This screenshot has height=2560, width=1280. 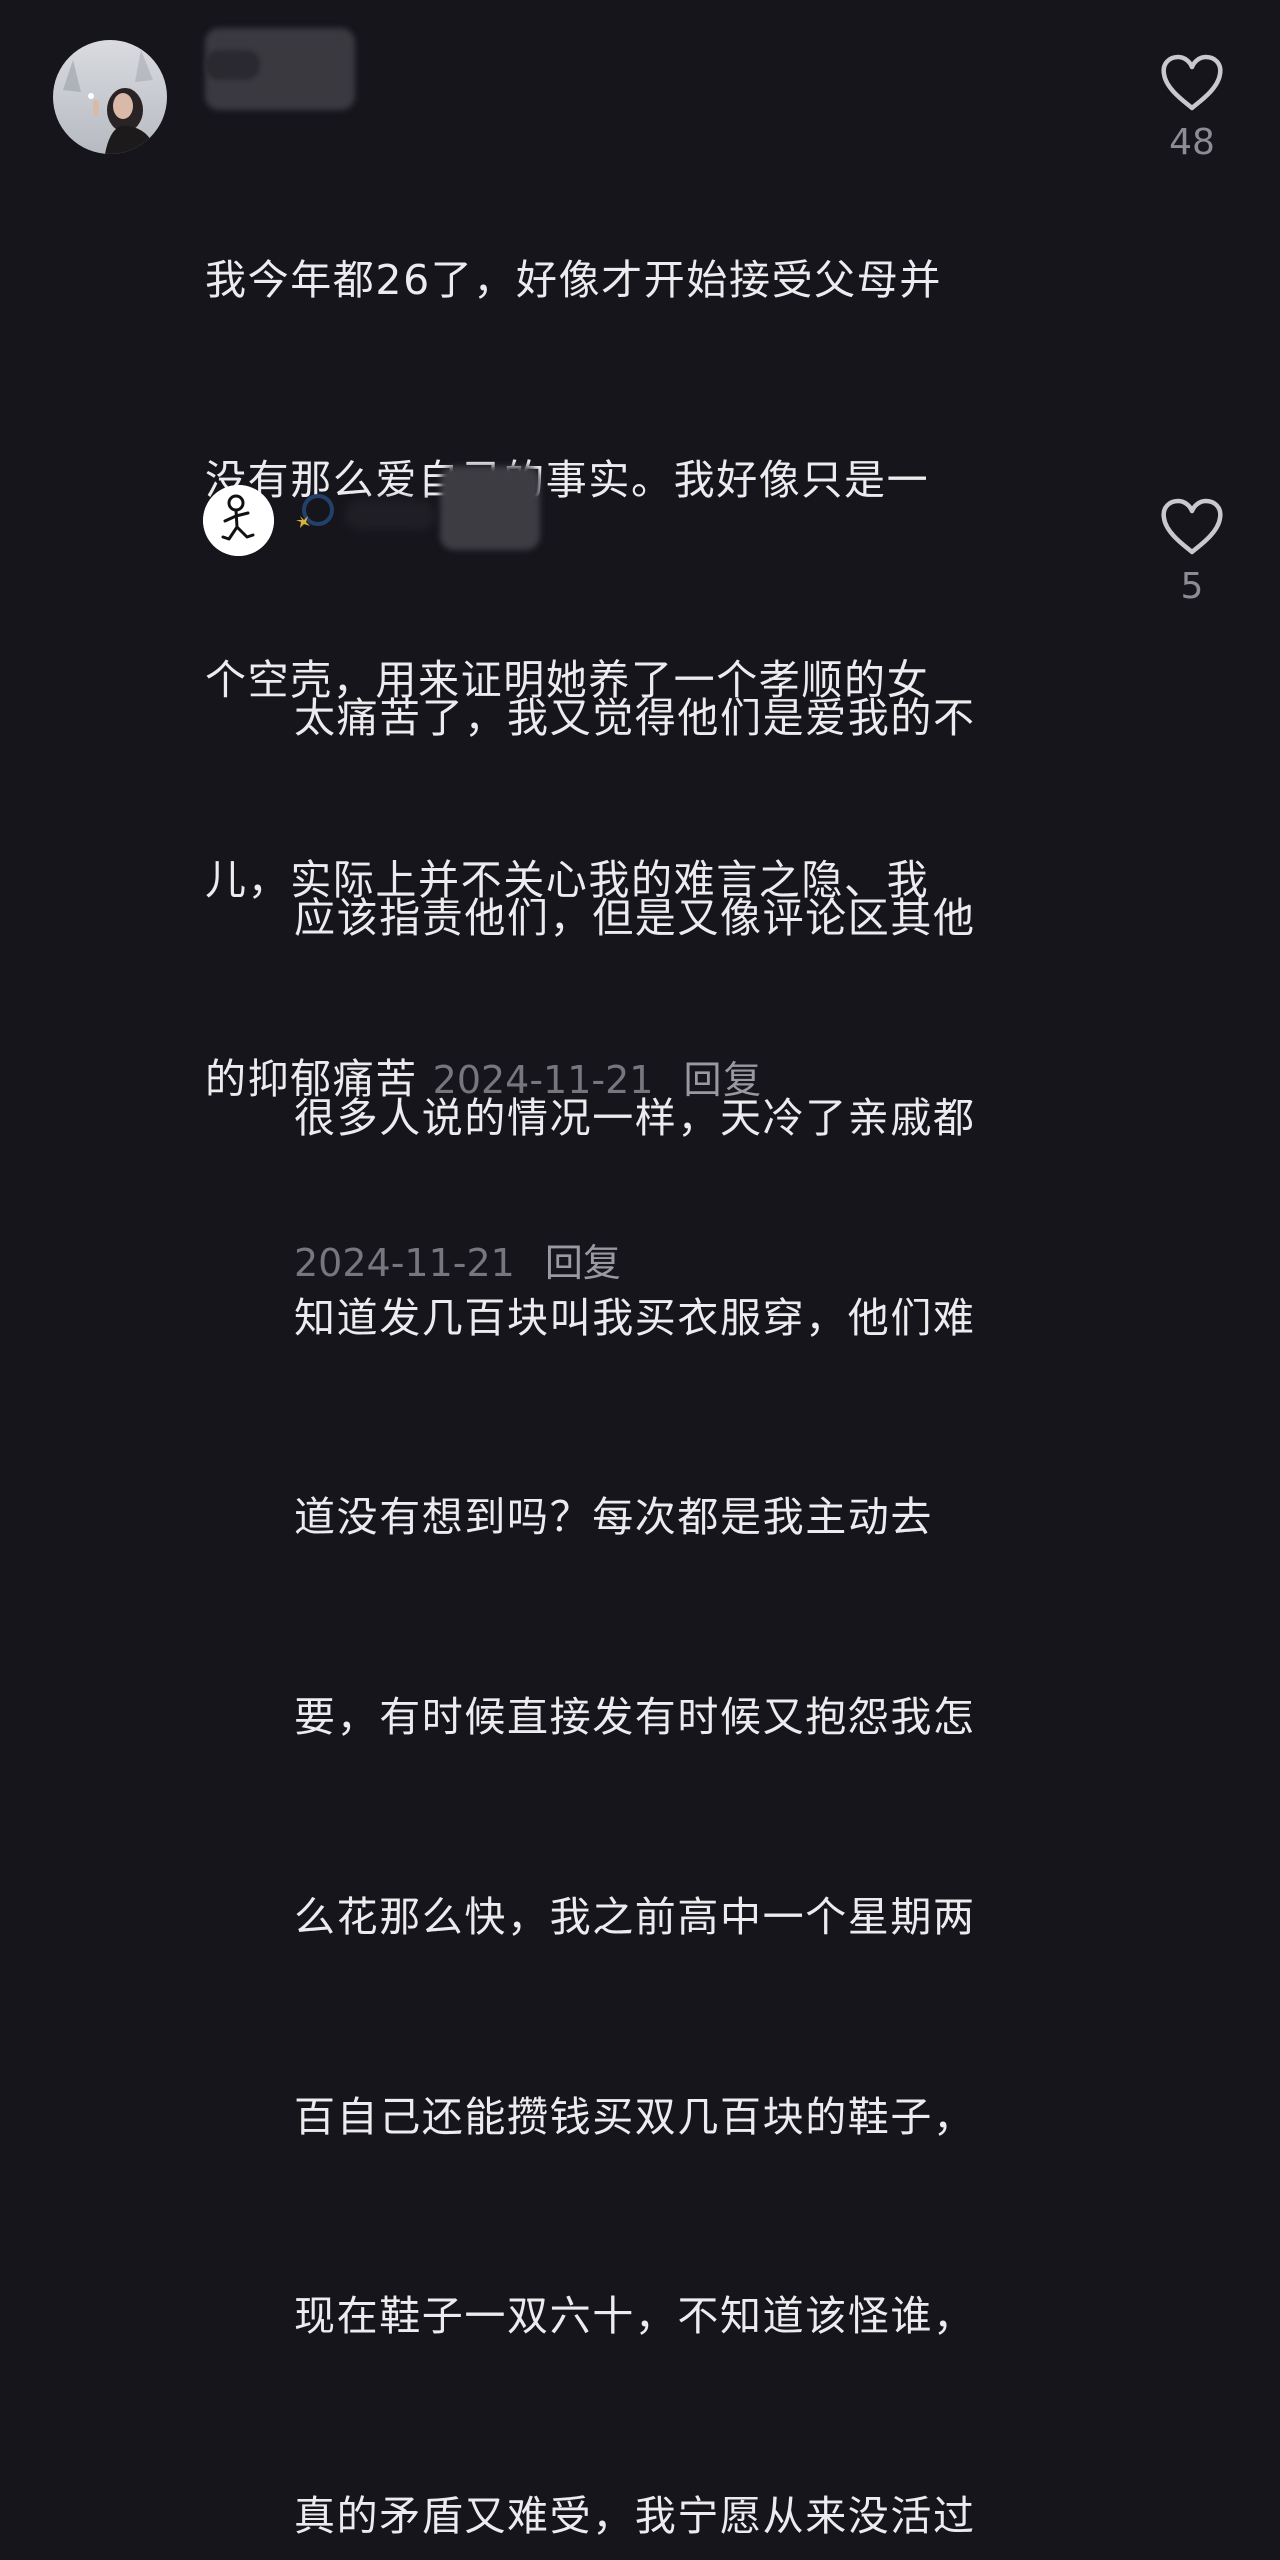 I want to click on comment-line: 么花那么快，我之前高中一个星期两, so click(x=635, y=1916).